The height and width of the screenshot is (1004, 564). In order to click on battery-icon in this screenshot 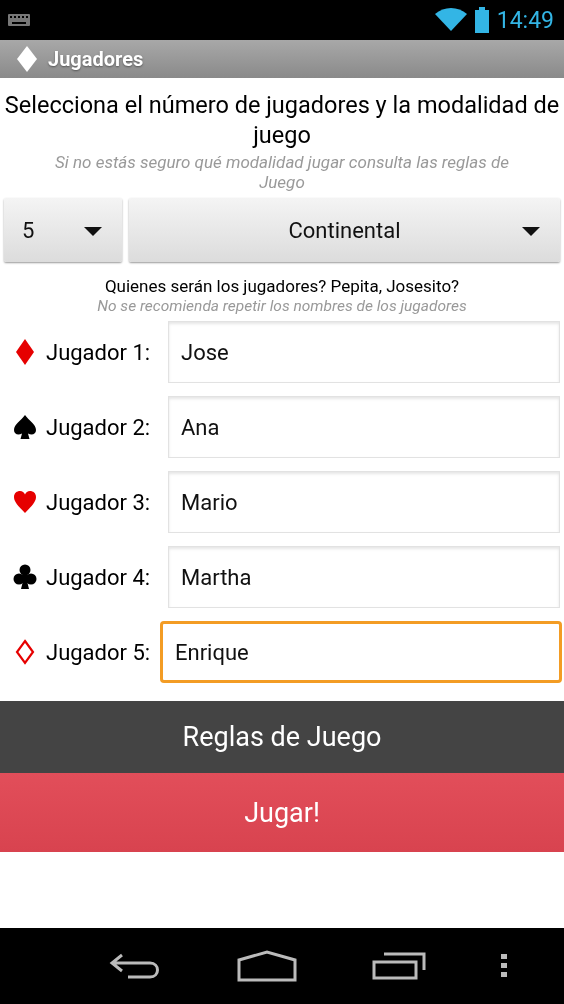, I will do `click(481, 20)`.